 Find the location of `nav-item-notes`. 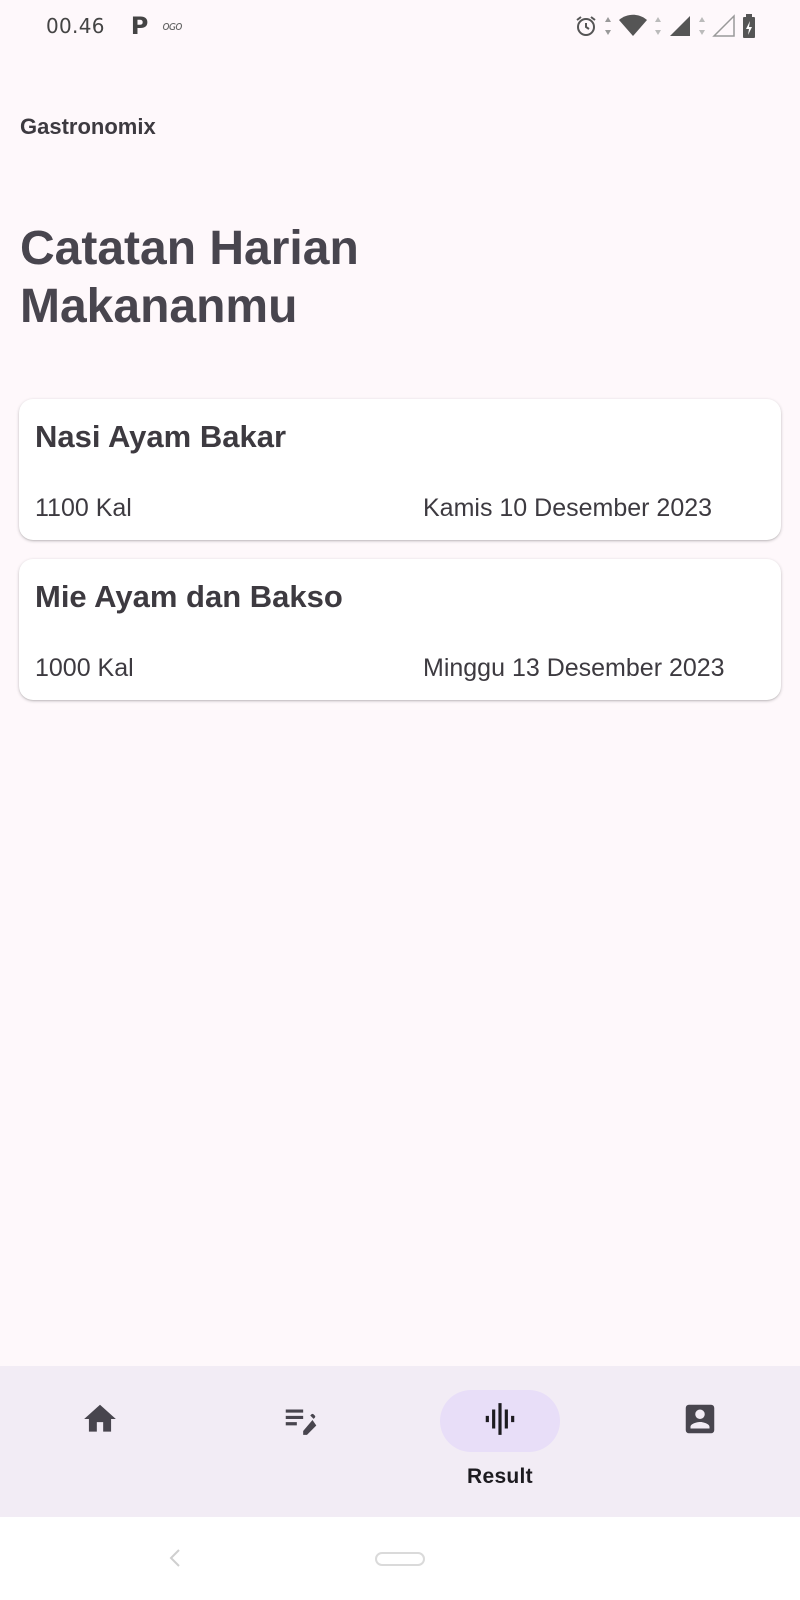

nav-item-notes is located at coordinates (300, 1445).